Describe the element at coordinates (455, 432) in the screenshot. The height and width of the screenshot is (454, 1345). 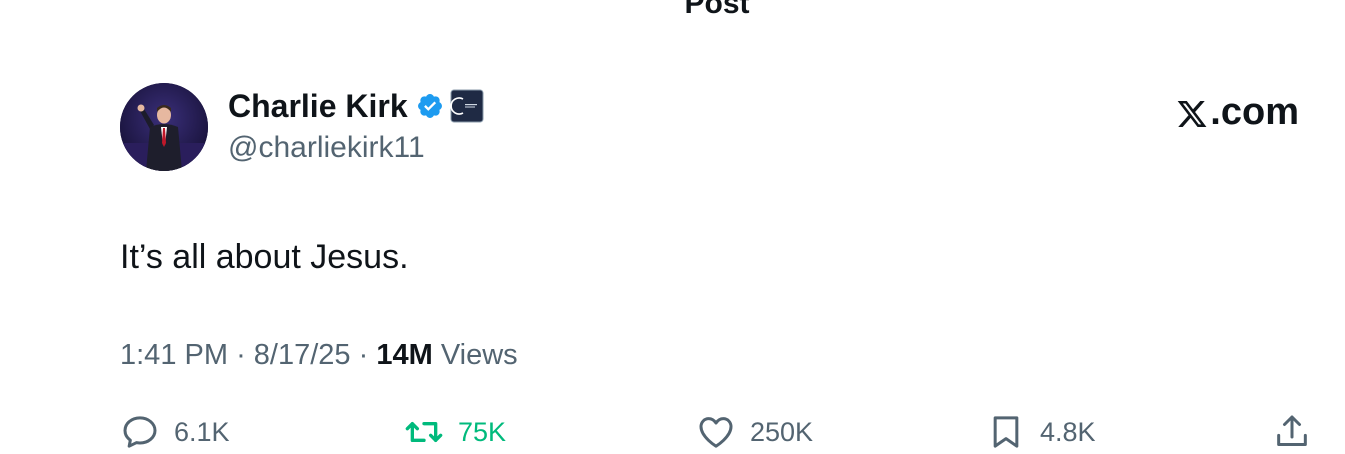
I see `repost-button: 75K` at that location.